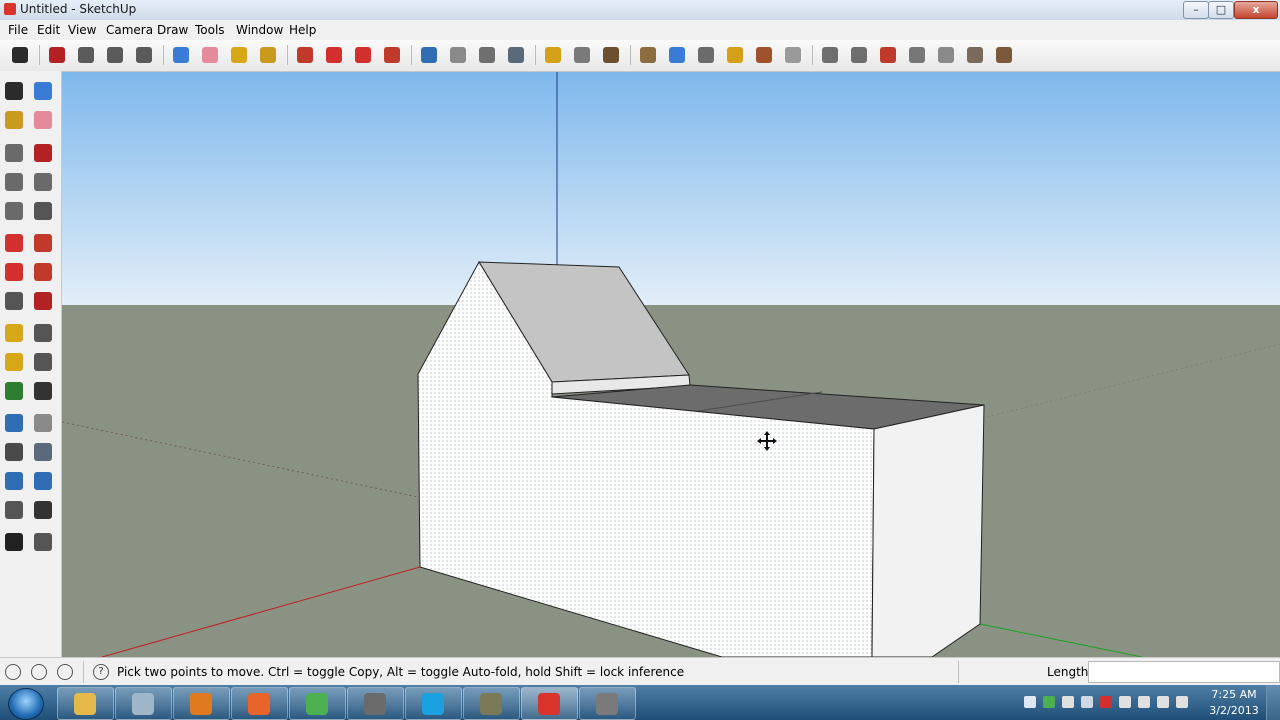 The width and height of the screenshot is (1280, 720). I want to click on show-desktop-button, so click(1273, 702).